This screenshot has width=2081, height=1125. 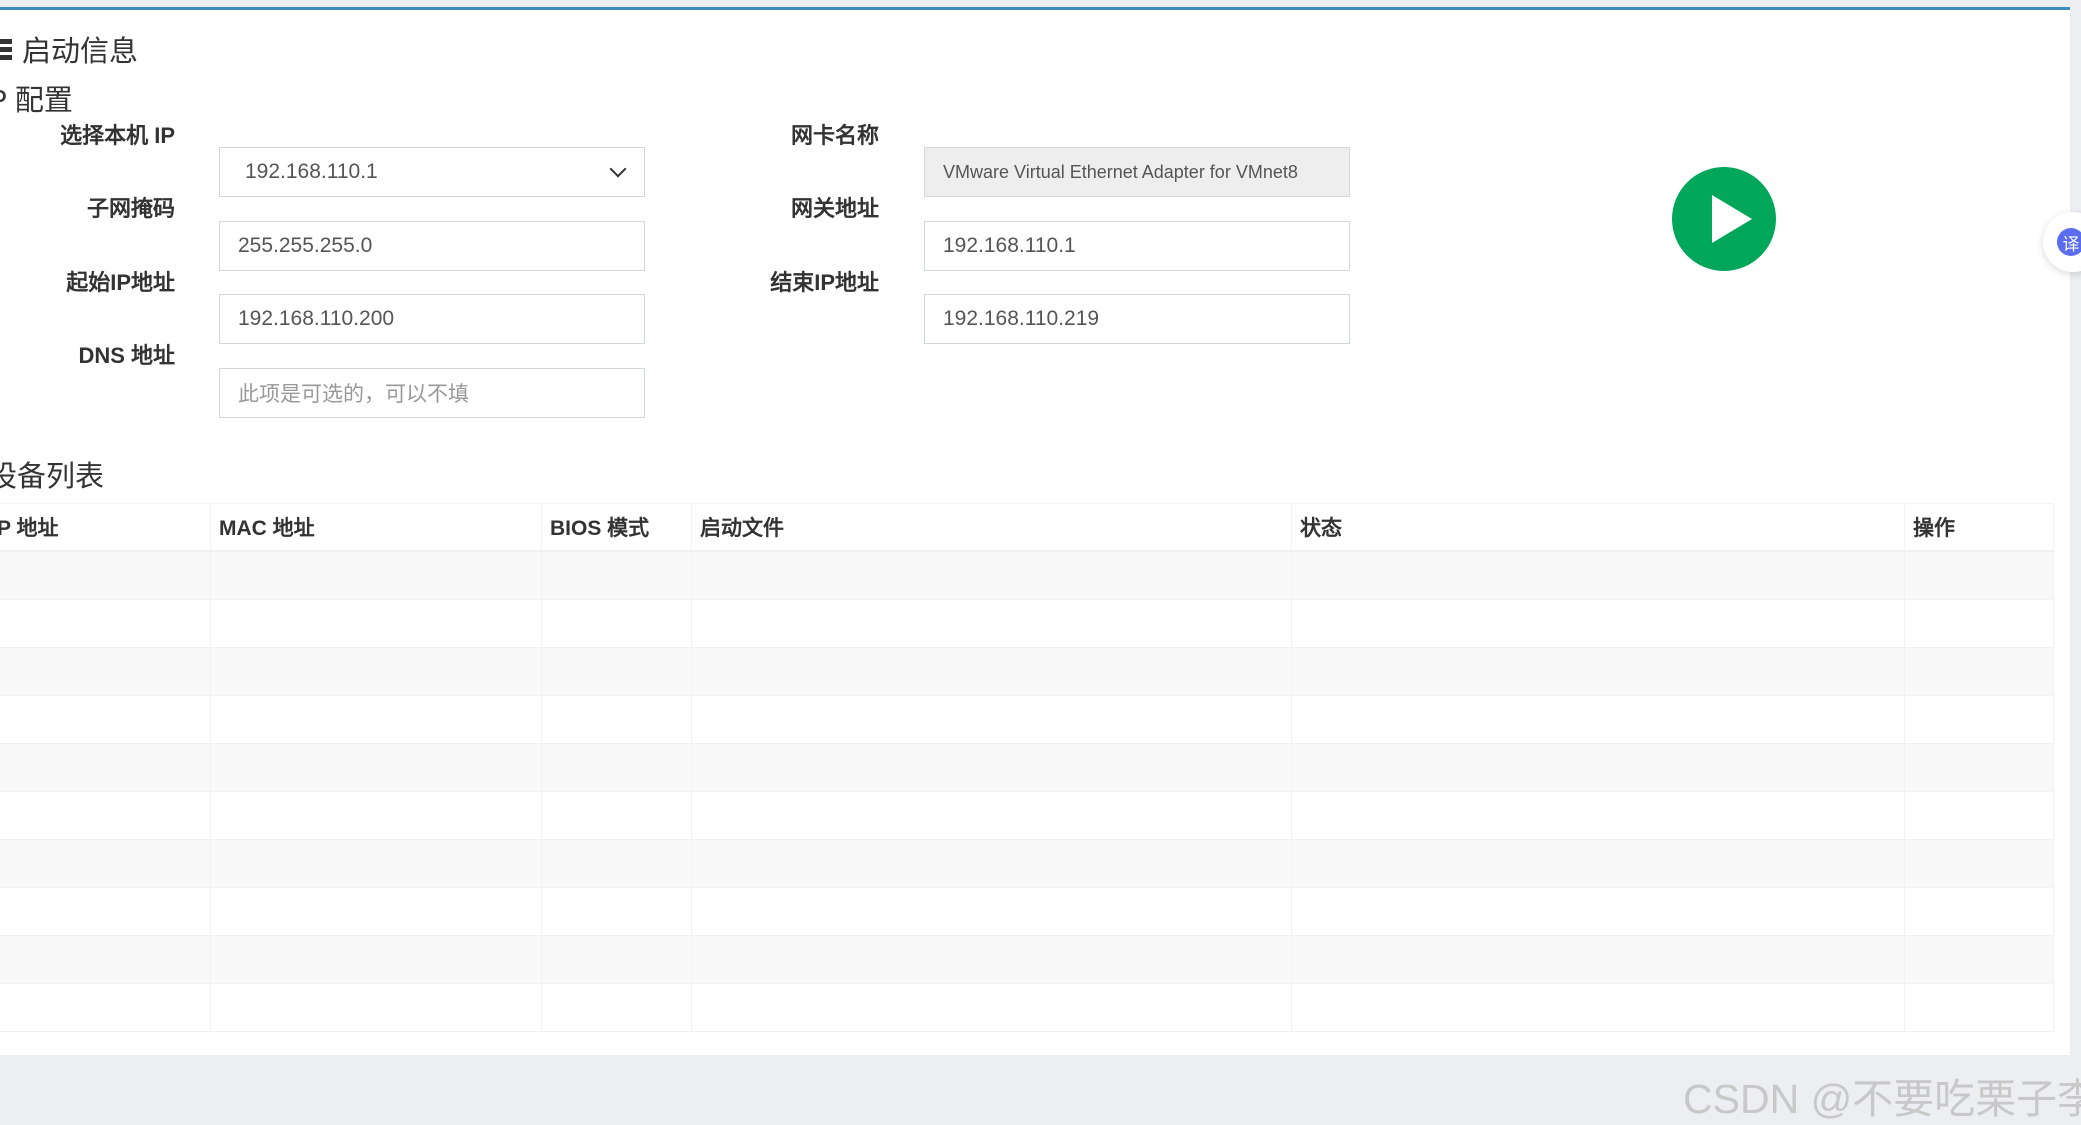 I want to click on end-ip-input: 192.168.110.219, so click(x=1137, y=319).